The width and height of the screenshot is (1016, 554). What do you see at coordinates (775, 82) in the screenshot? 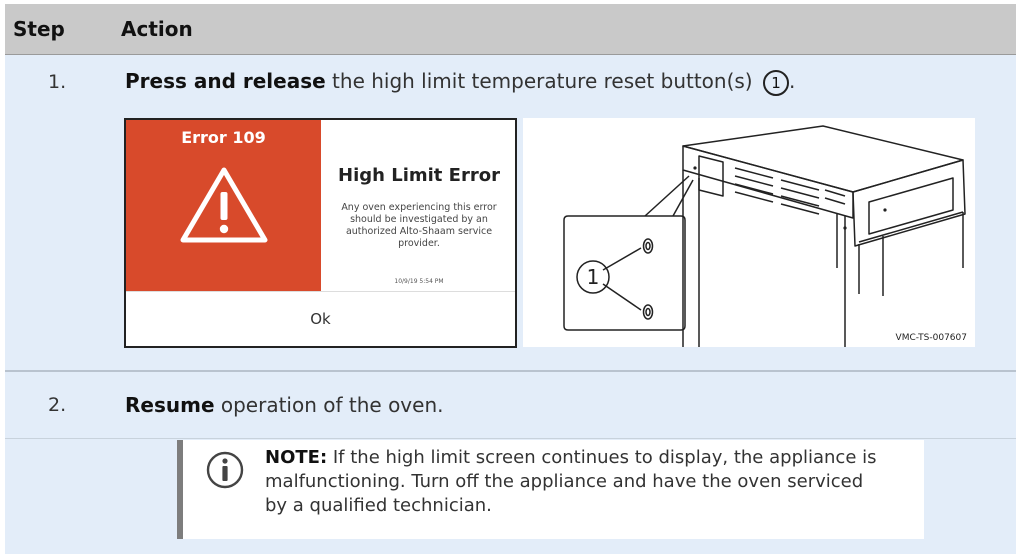
I see `callout-marker: 1` at bounding box center [775, 82].